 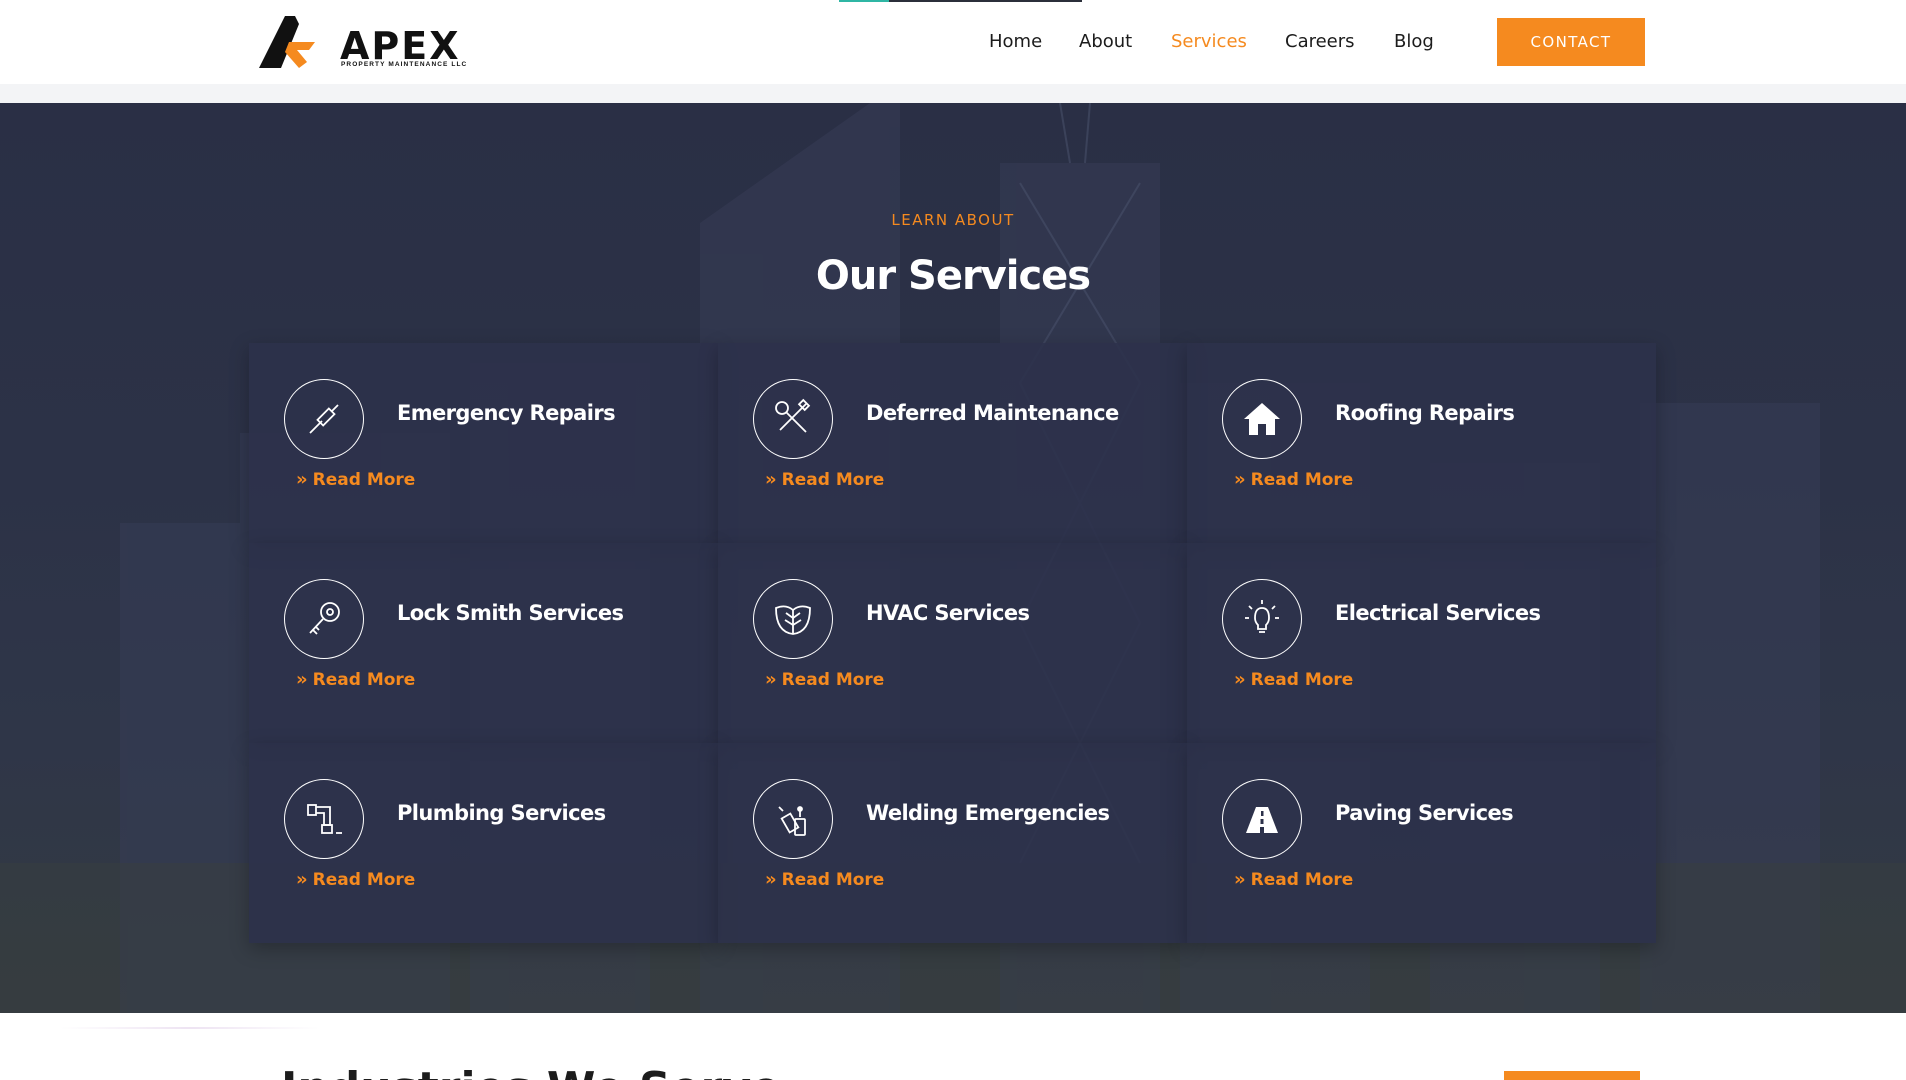 What do you see at coordinates (960, 1) in the screenshot?
I see `header-top-accent` at bounding box center [960, 1].